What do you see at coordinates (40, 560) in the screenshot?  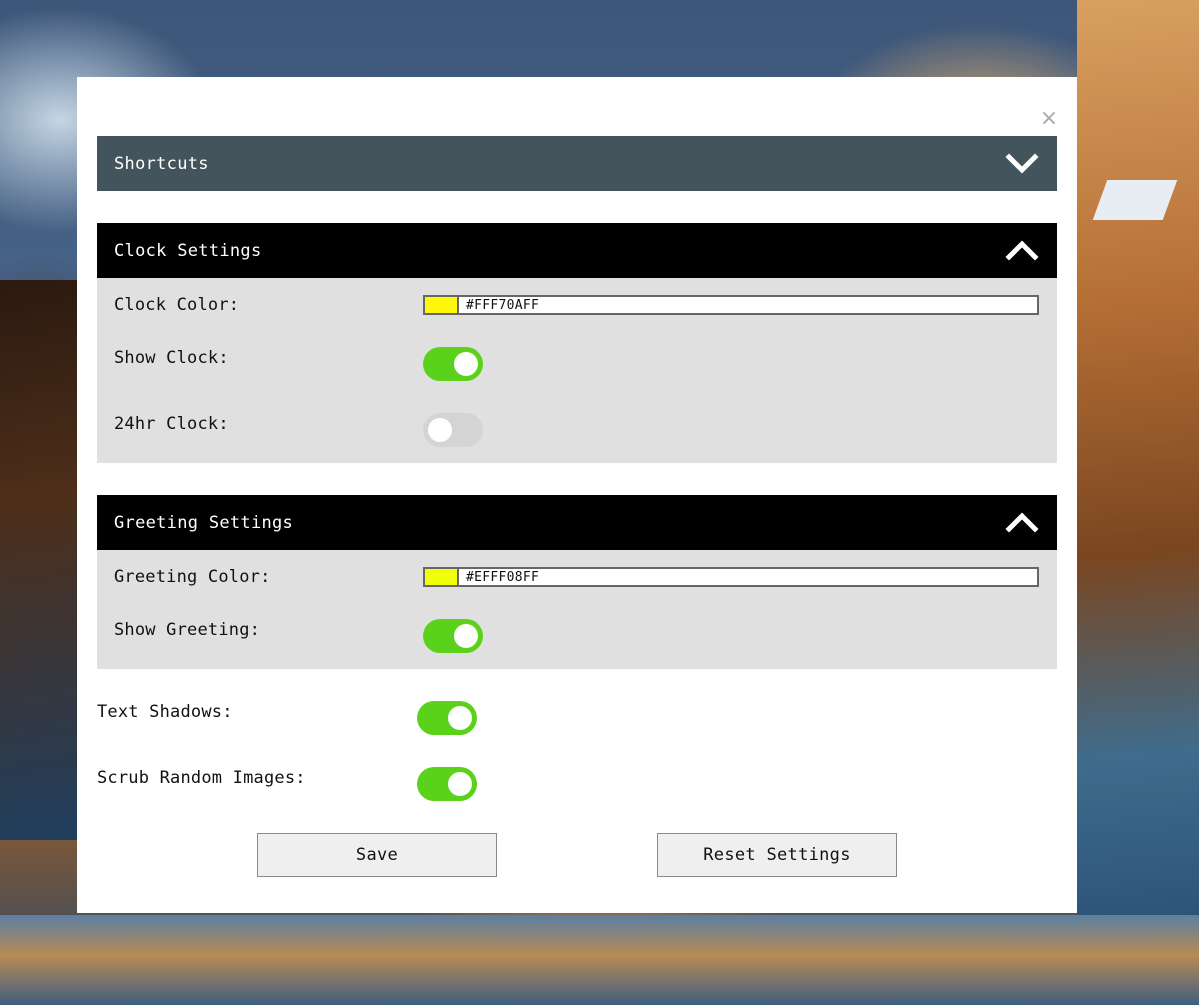 I see `background-rock-left` at bounding box center [40, 560].